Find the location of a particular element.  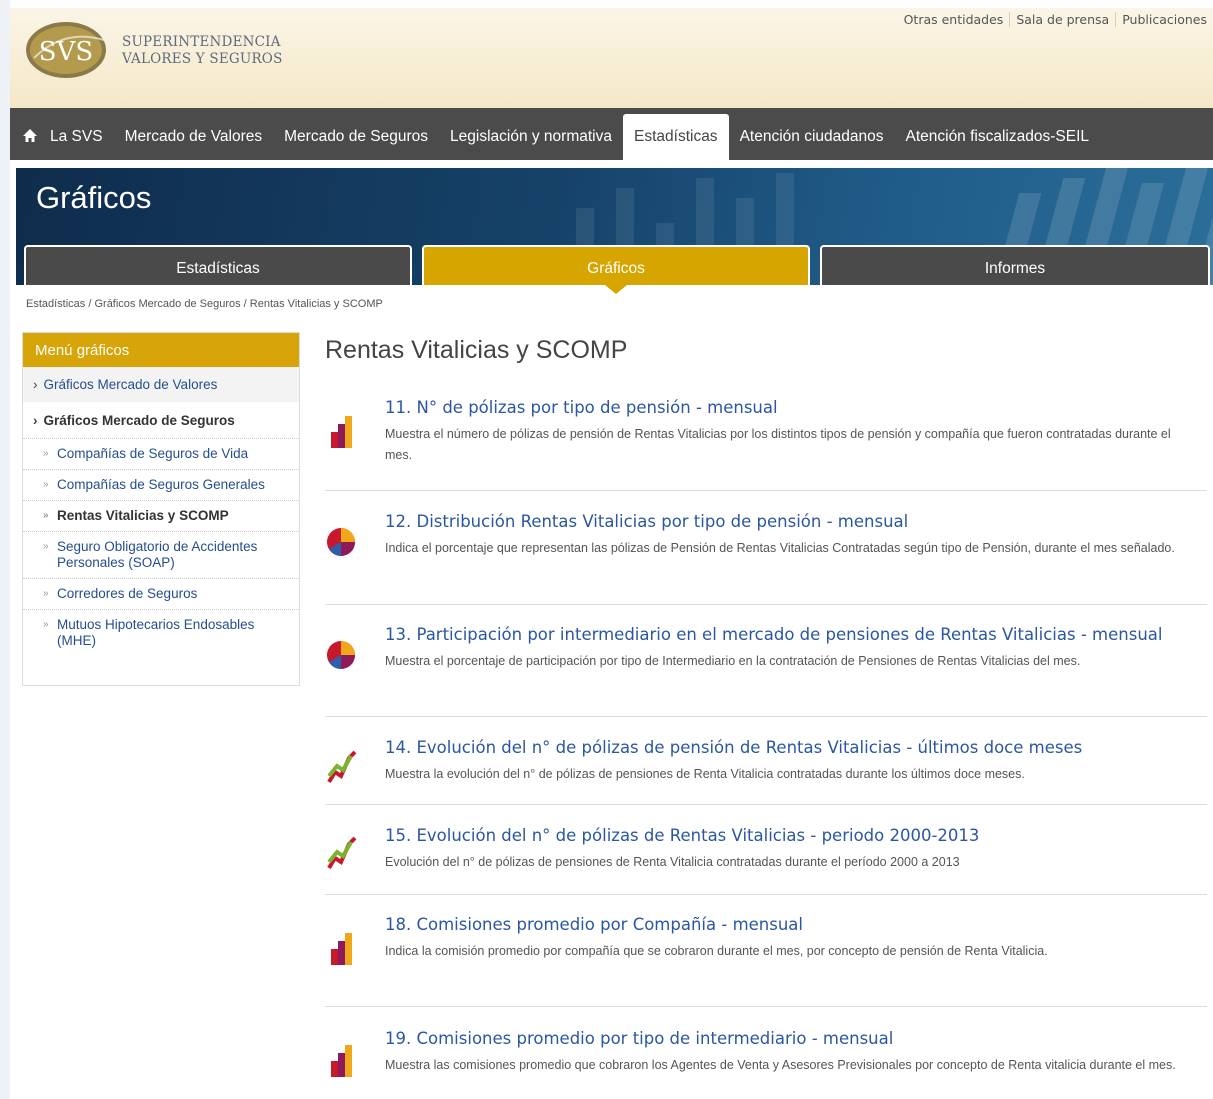

tab-informes: Informes is located at coordinates (1015, 265).